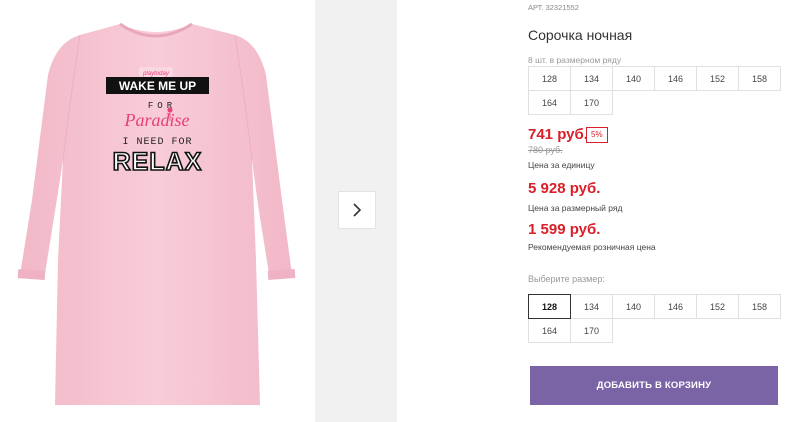 Image resolution: width=800 pixels, height=422 pixels. I want to click on size-set-cell: 128, so click(549, 78).